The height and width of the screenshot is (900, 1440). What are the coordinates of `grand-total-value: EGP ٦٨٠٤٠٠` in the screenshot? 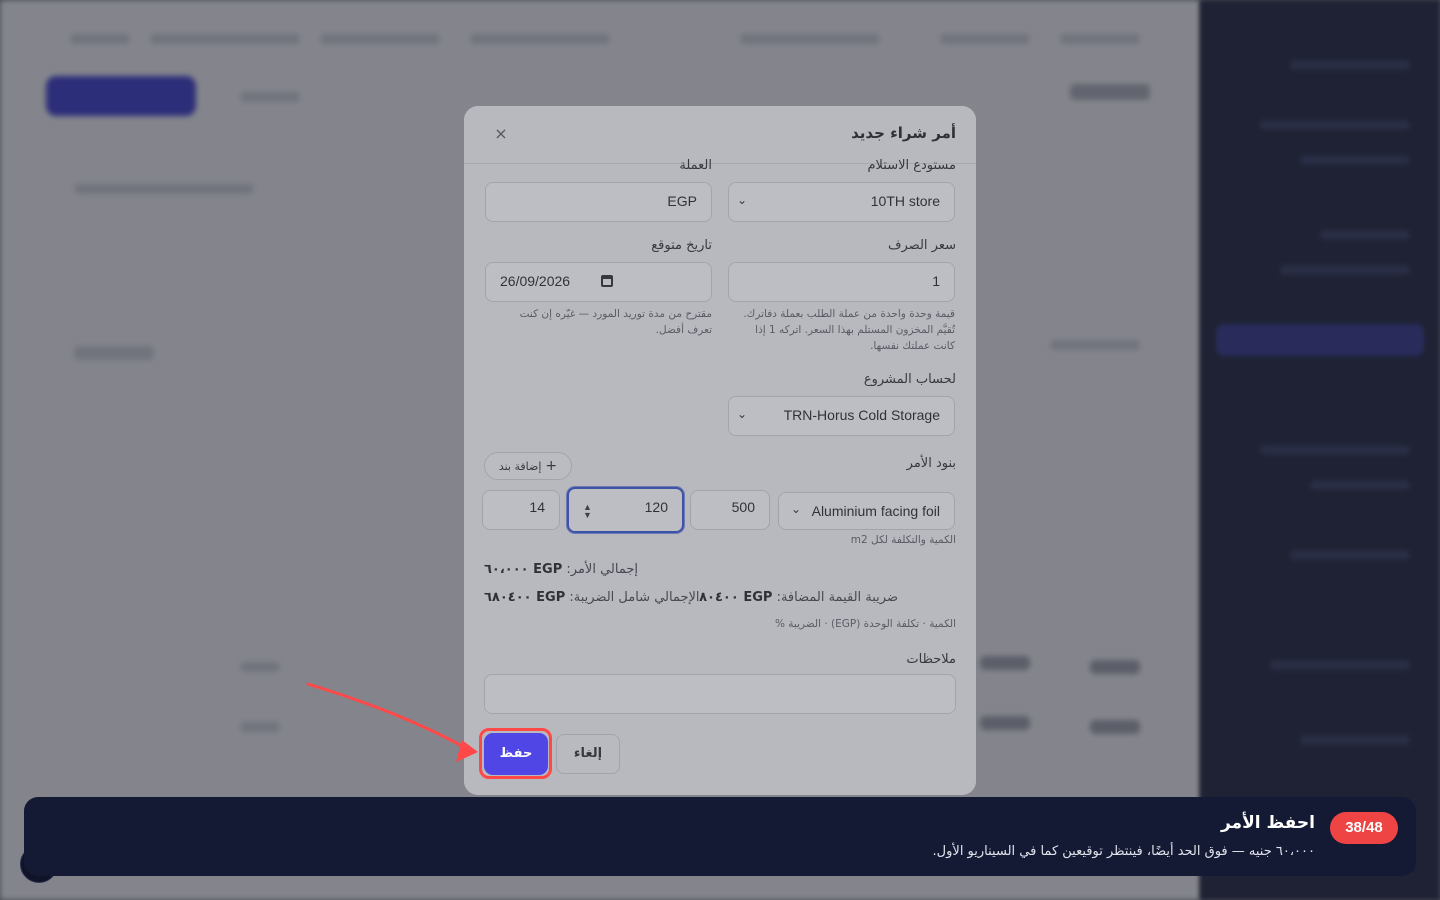 It's located at (525, 597).